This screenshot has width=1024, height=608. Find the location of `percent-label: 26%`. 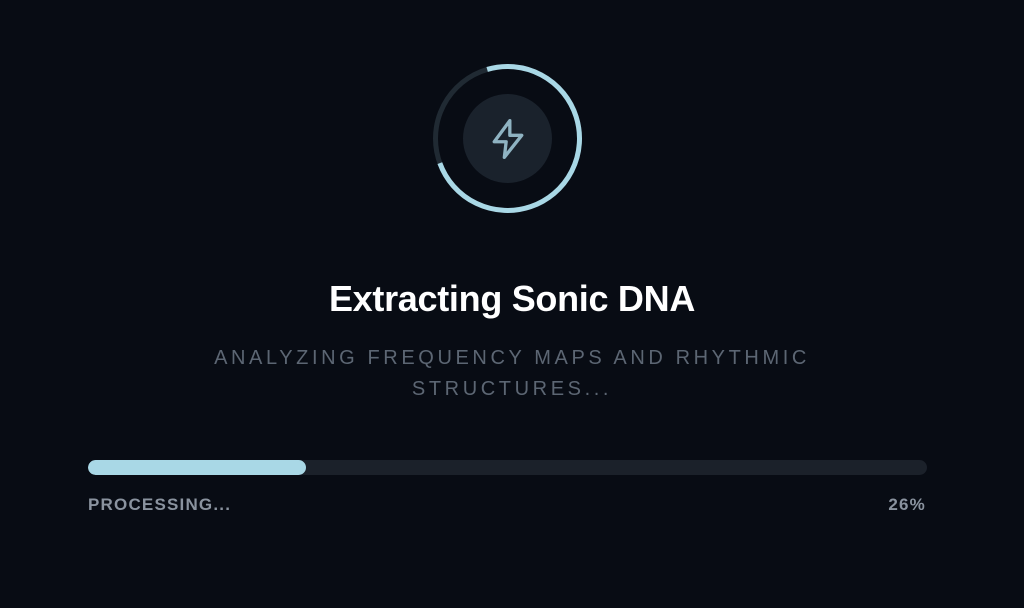

percent-label: 26% is located at coordinates (907, 504).